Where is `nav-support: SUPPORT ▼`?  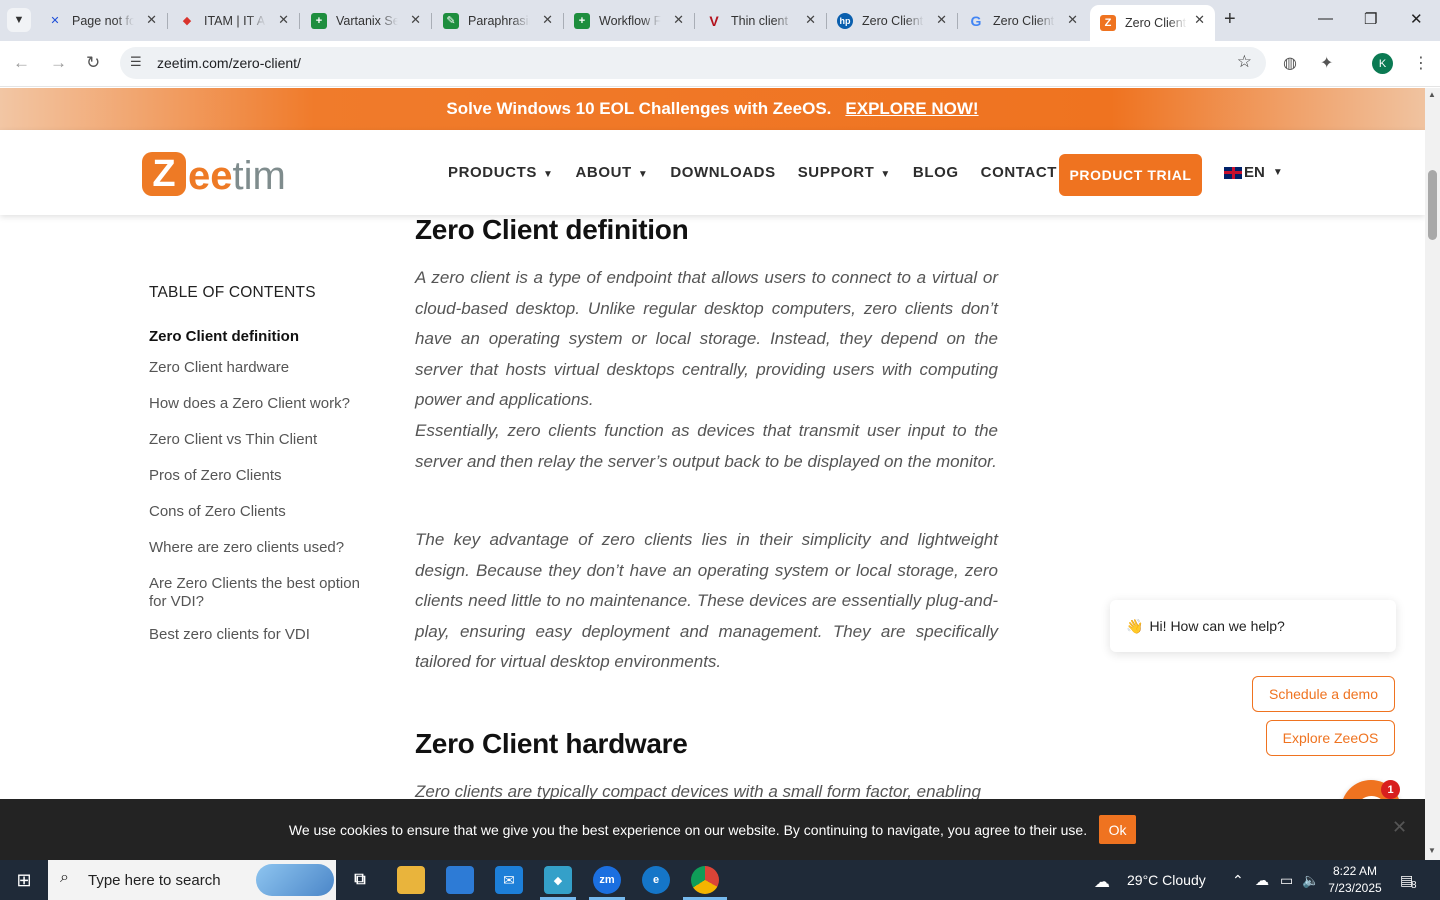
nav-support: SUPPORT ▼ is located at coordinates (844, 172).